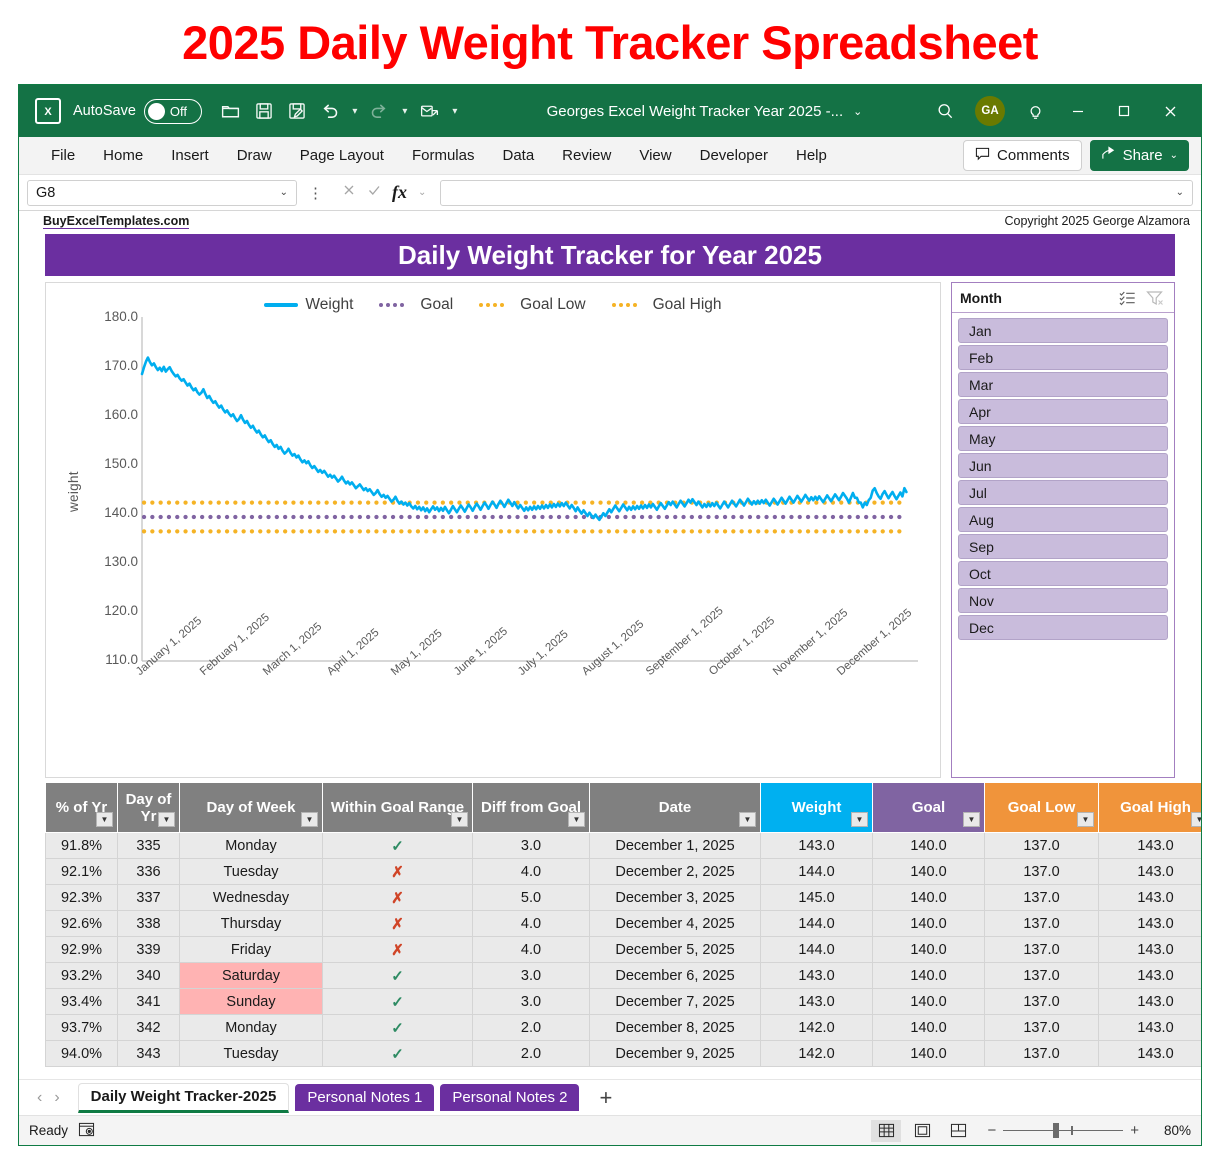 The width and height of the screenshot is (1220, 1155). What do you see at coordinates (251, 923) in the screenshot?
I see `cell-day-of-week: Thursday` at bounding box center [251, 923].